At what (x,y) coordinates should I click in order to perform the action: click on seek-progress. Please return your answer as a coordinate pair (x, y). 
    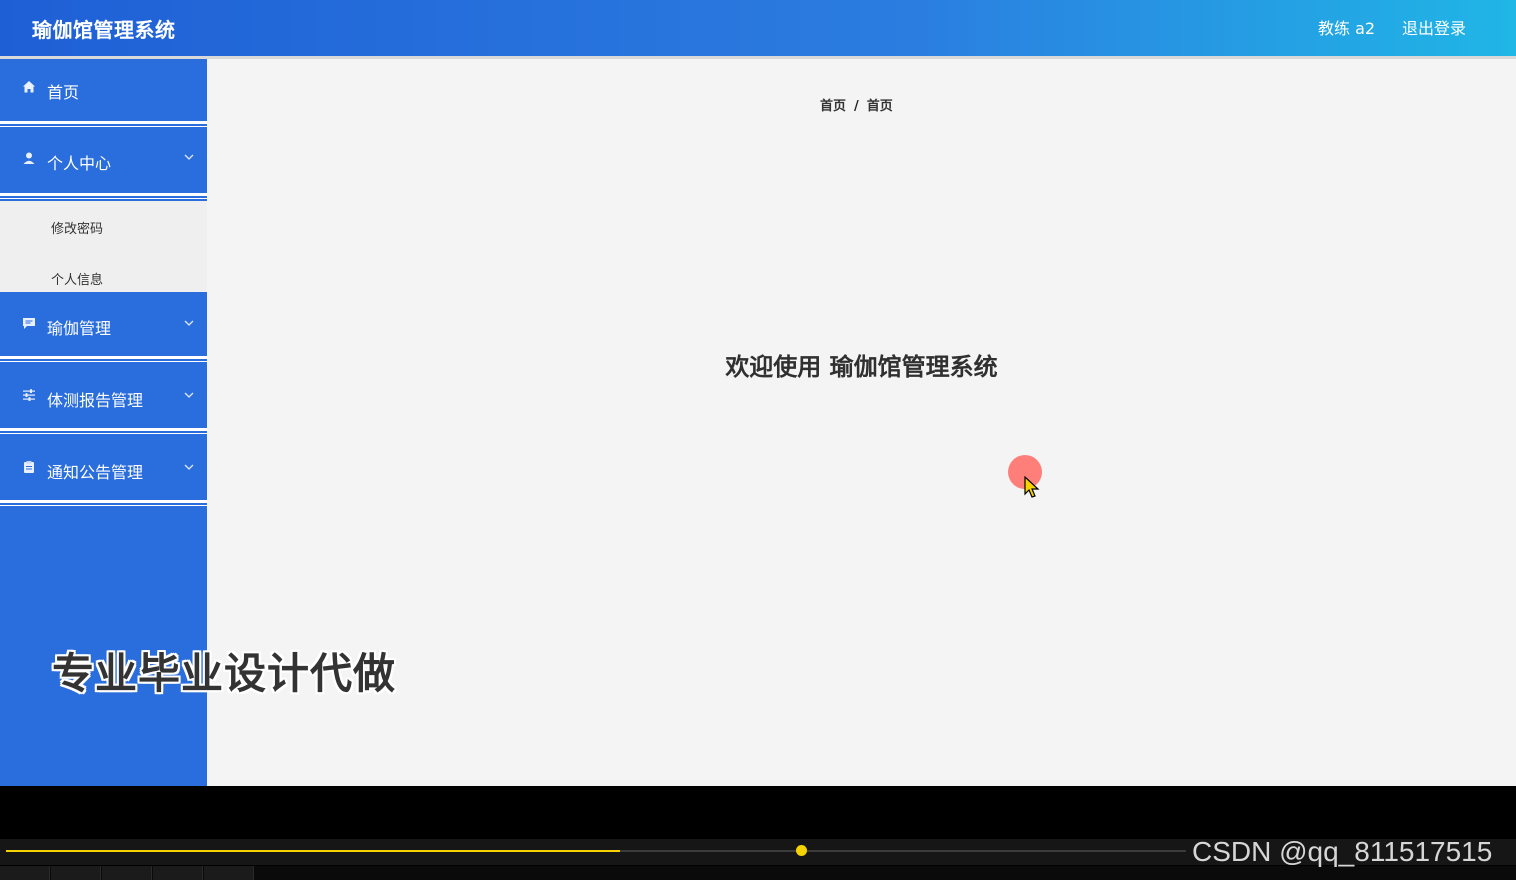
    Looking at the image, I should click on (313, 851).